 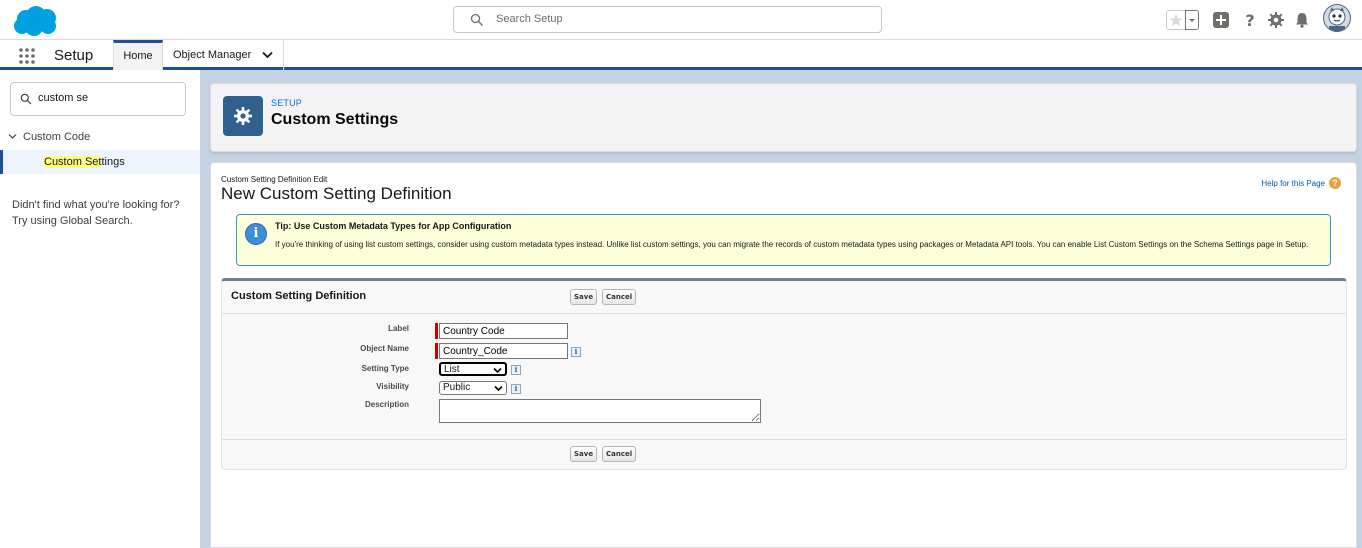 I want to click on tree-group-label: Custom Code, so click(x=57, y=137).